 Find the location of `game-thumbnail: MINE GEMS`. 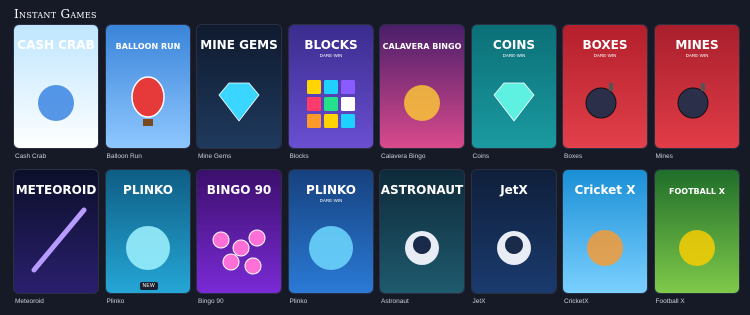

game-thumbnail: MINE GEMS is located at coordinates (239, 86).